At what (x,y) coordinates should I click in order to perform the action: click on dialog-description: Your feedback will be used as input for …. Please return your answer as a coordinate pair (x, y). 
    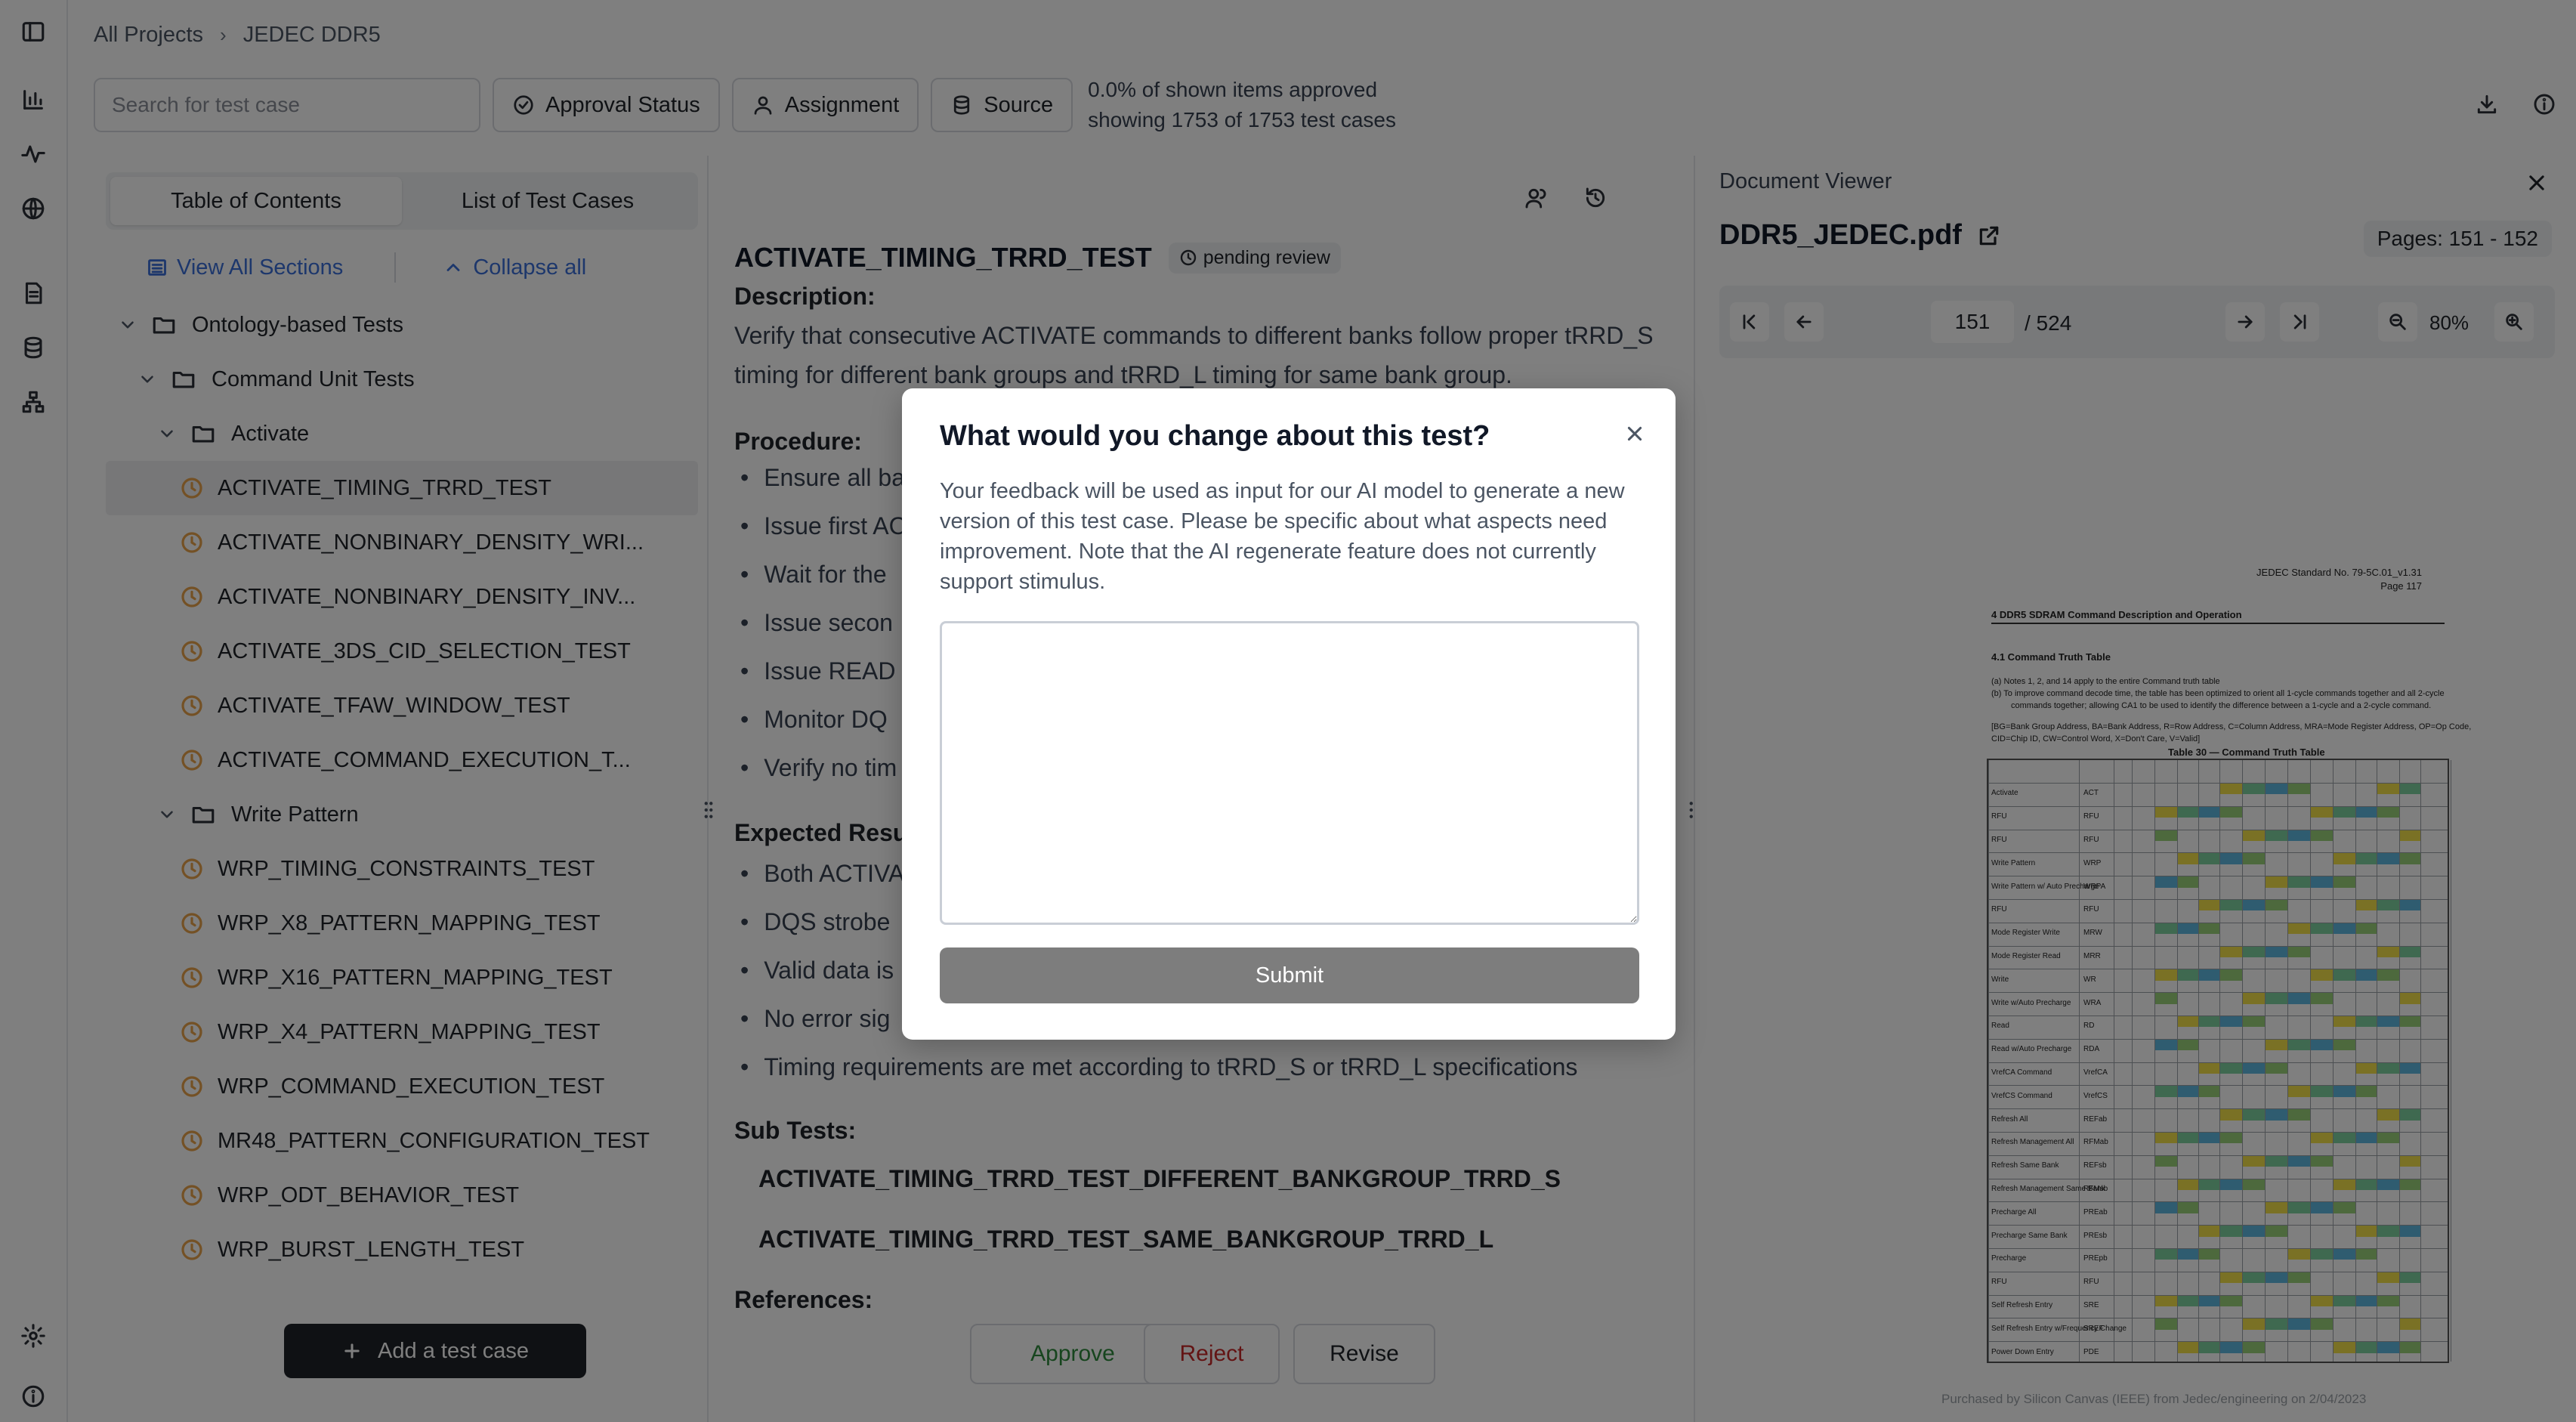
    Looking at the image, I should click on (1282, 537).